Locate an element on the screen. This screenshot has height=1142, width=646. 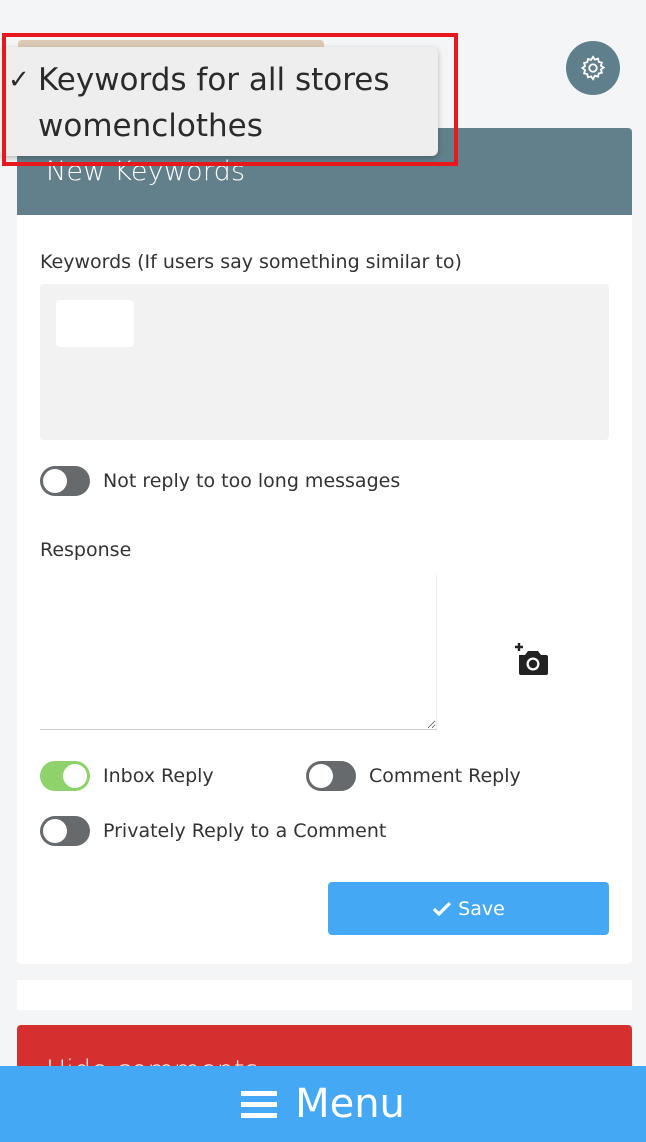
checkmark-icon is located at coordinates (442, 908).